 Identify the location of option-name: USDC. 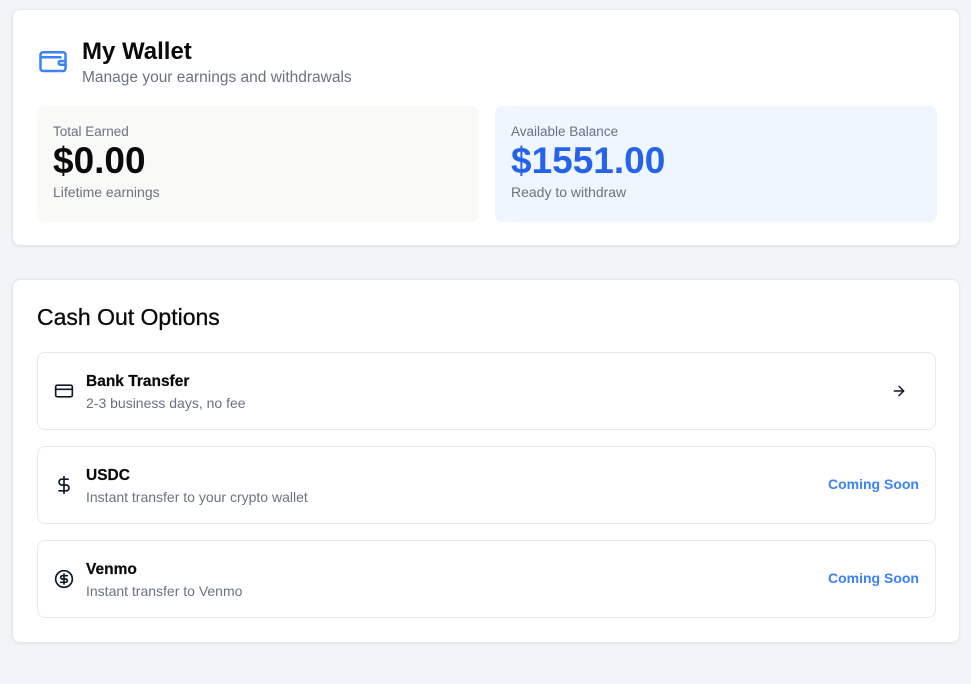
(108, 475).